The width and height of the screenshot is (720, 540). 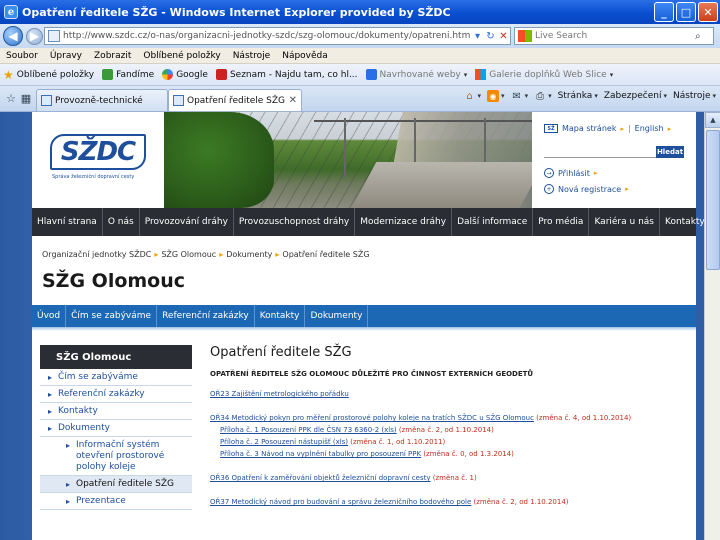 What do you see at coordinates (252, 56) in the screenshot?
I see `menu-item-nastroje: Nástroje` at bounding box center [252, 56].